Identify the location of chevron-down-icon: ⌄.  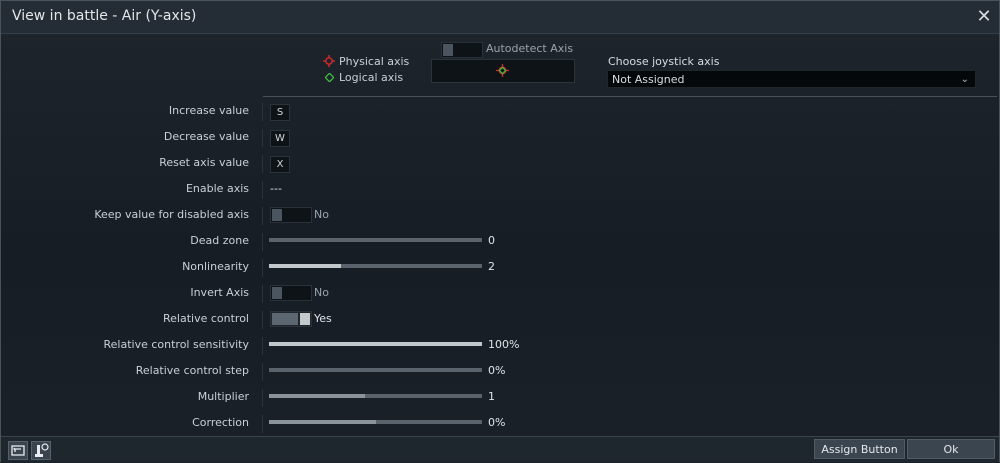
(964, 79).